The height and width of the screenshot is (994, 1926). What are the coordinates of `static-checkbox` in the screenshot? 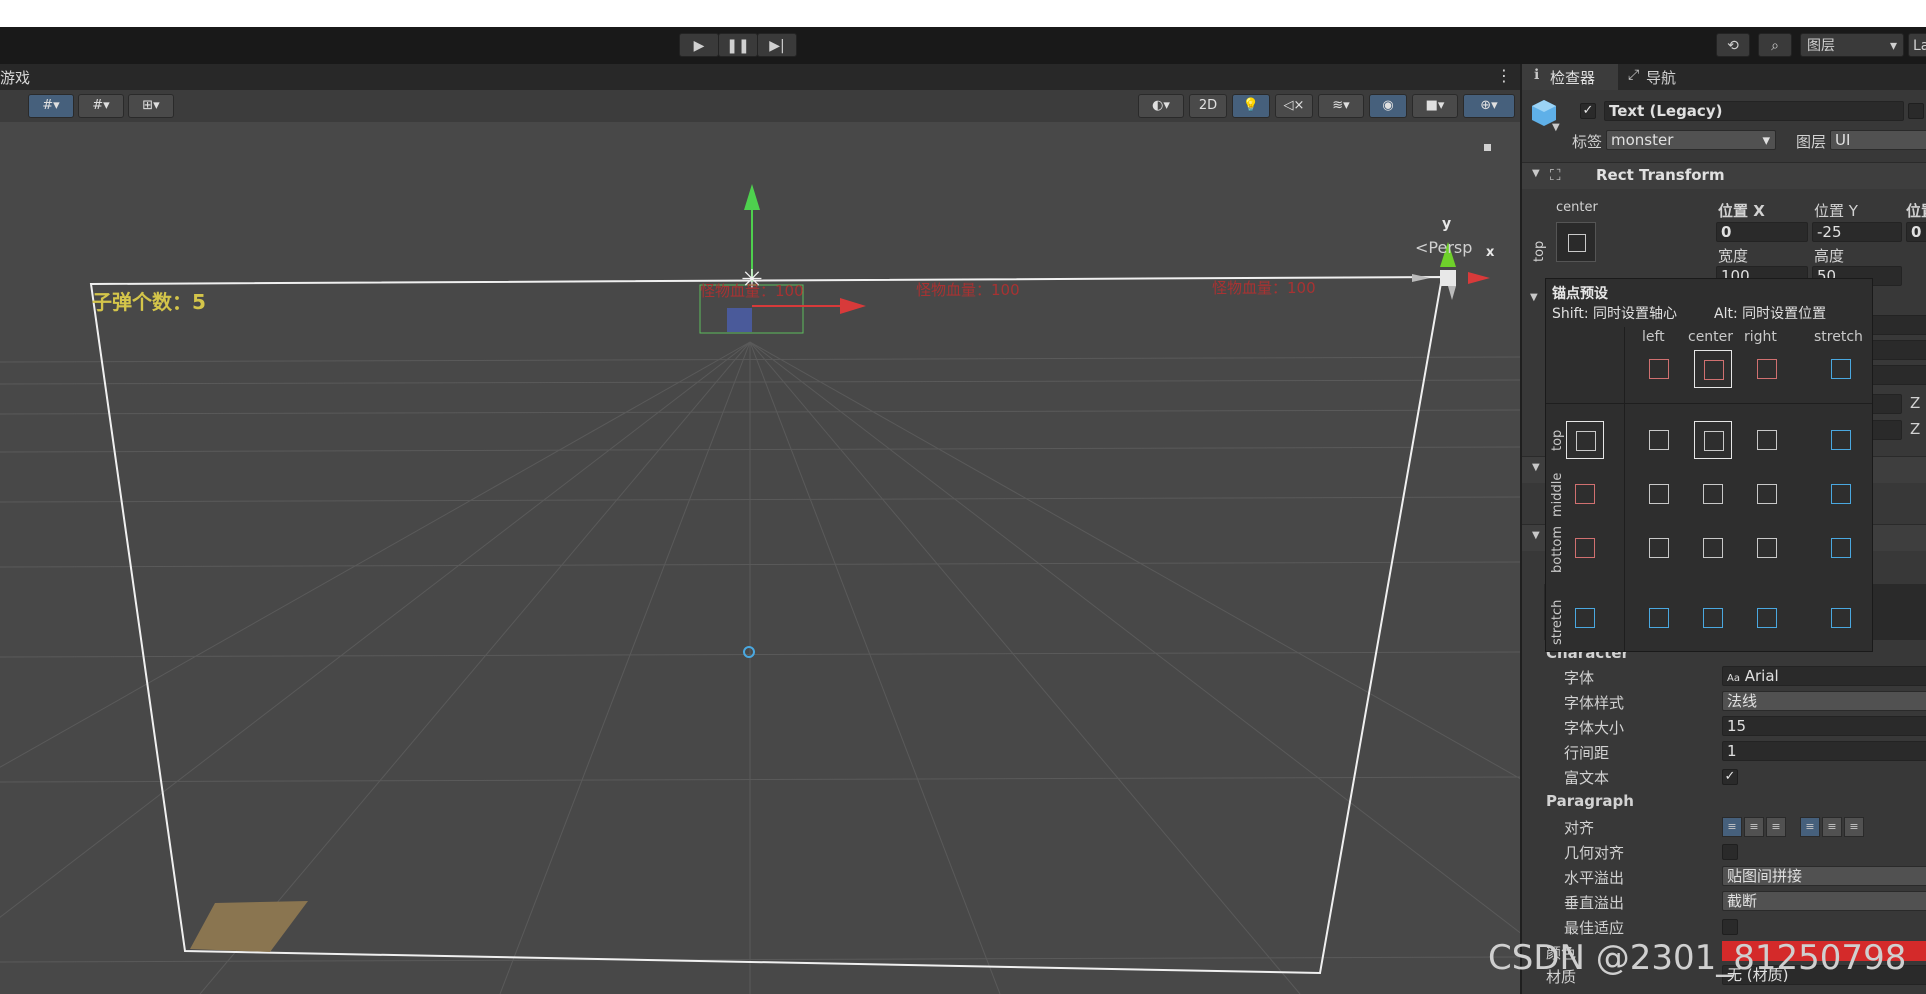 It's located at (1916, 111).